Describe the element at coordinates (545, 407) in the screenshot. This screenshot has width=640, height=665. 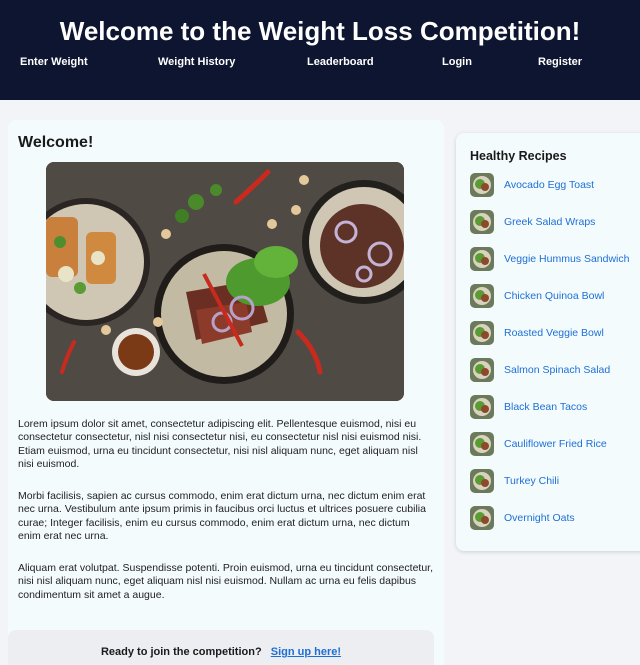
I see `recipe-link: Black Bean Tacos` at that location.